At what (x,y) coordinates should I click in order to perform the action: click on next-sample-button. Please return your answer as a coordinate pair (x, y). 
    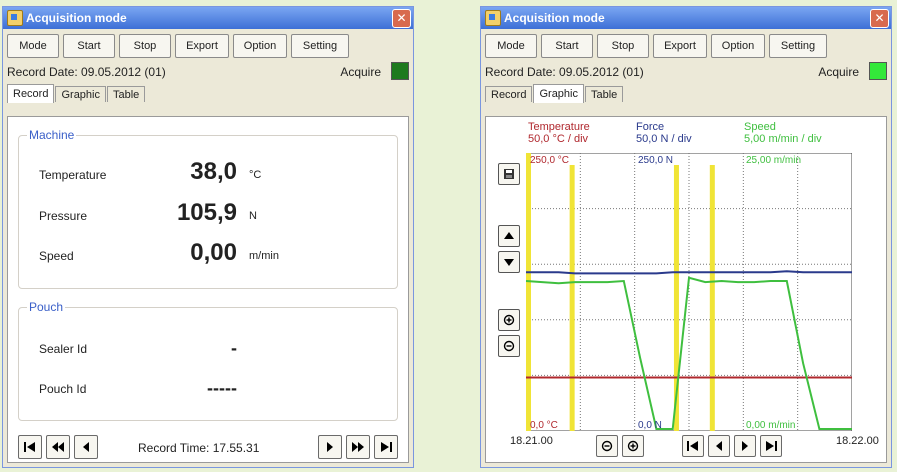
    Looking at the image, I should click on (745, 446).